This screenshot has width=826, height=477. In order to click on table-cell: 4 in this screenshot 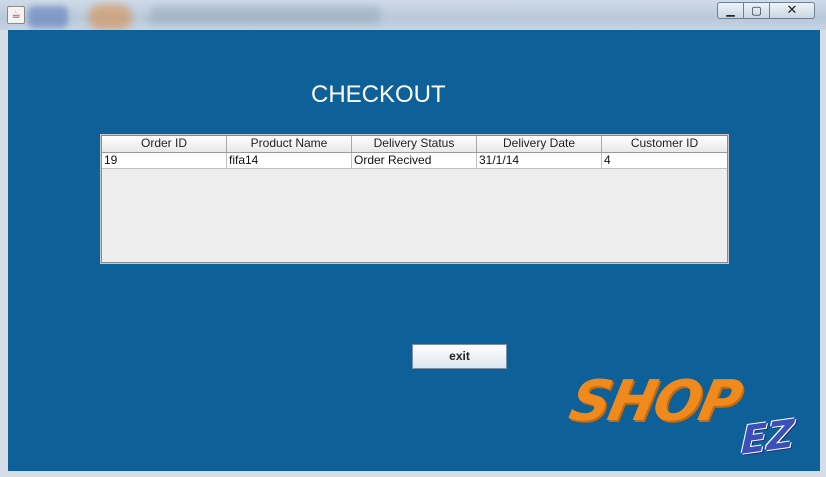, I will do `click(664, 160)`.